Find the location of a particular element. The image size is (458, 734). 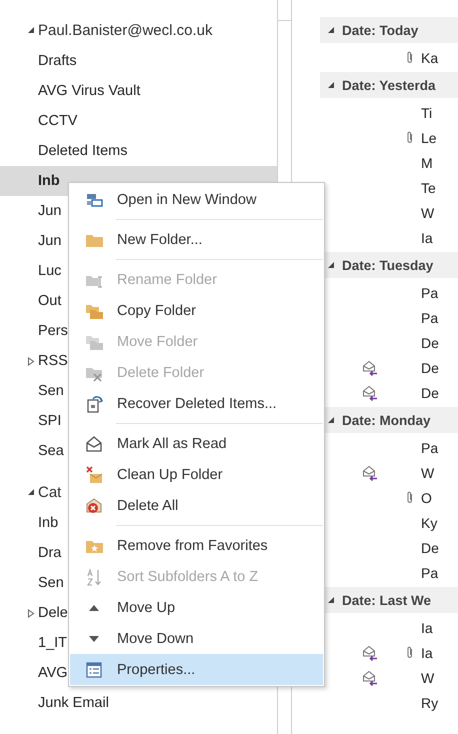

group-title: Date: Monday is located at coordinates (386, 420).